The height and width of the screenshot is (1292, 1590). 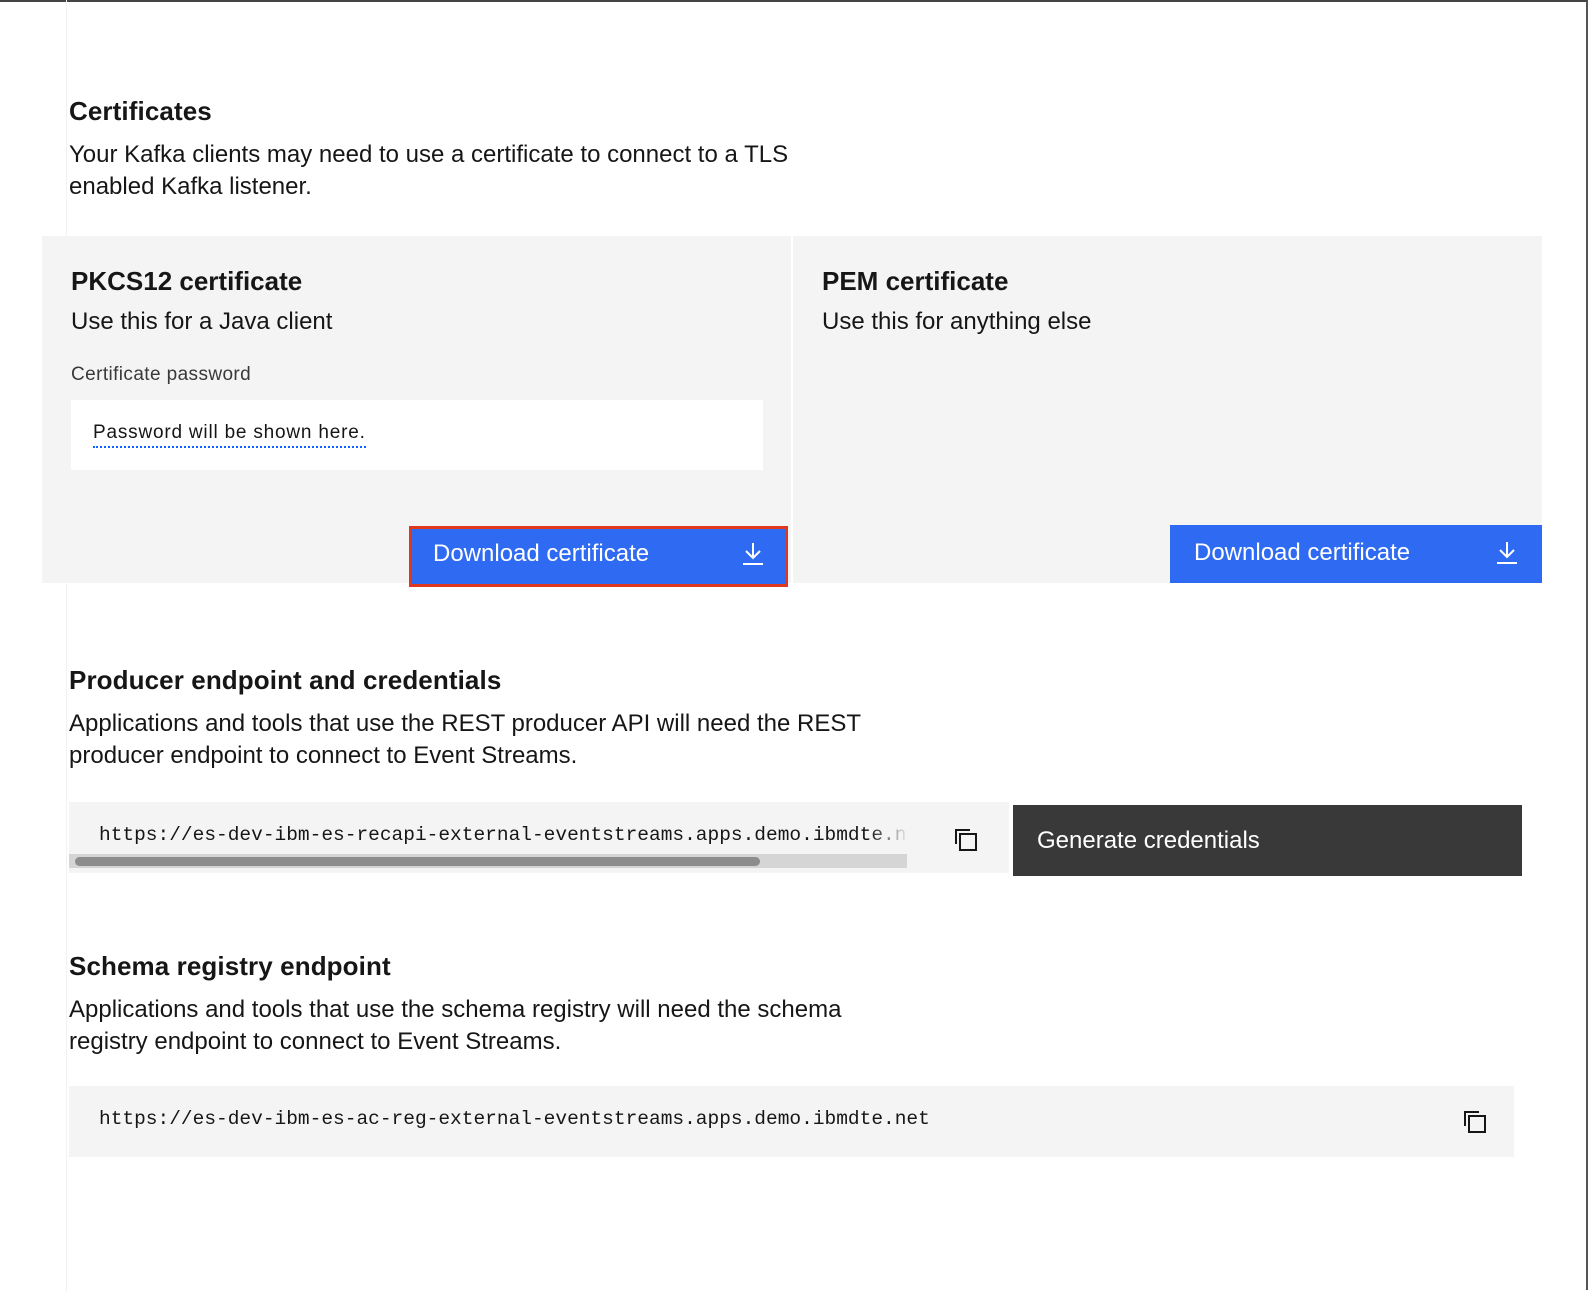 I want to click on pem-download-label: Download certificate, so click(x=1302, y=552).